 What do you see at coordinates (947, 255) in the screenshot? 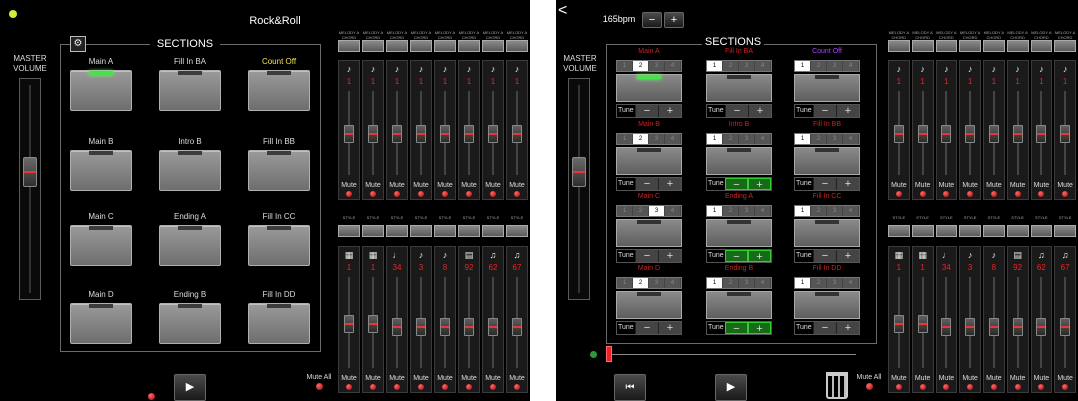
I see `instrument-icon: ♩` at bounding box center [947, 255].